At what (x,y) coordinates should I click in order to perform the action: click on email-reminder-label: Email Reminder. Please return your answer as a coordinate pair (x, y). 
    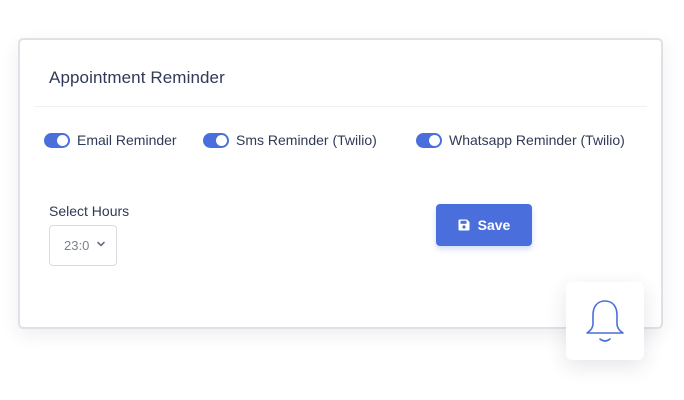
    Looking at the image, I should click on (127, 140).